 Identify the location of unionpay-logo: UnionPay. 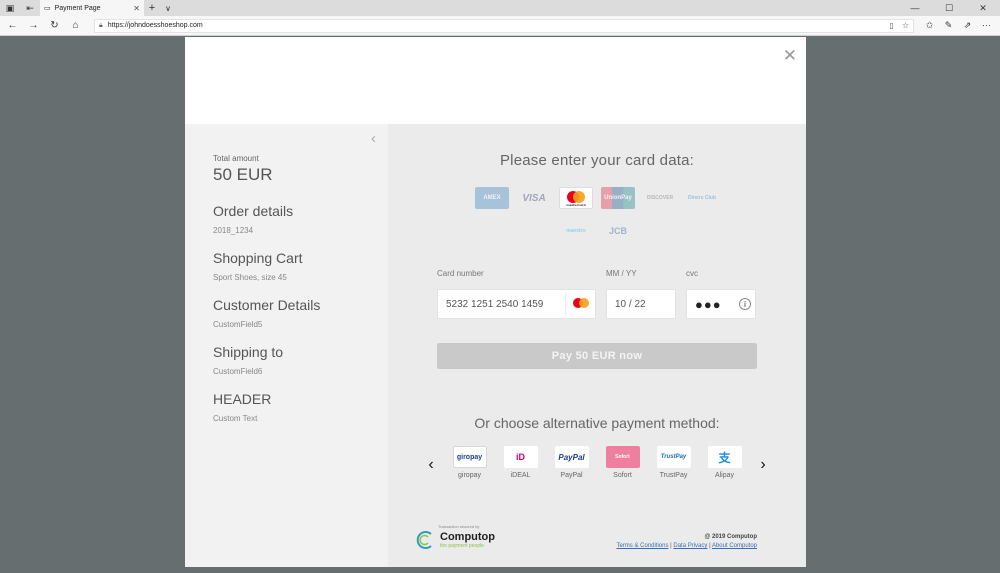
(618, 198).